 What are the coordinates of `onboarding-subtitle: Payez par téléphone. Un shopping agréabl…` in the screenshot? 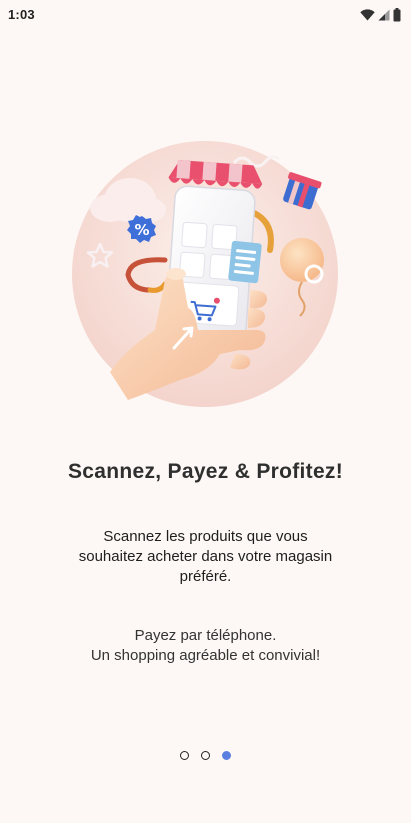 It's located at (205, 646).